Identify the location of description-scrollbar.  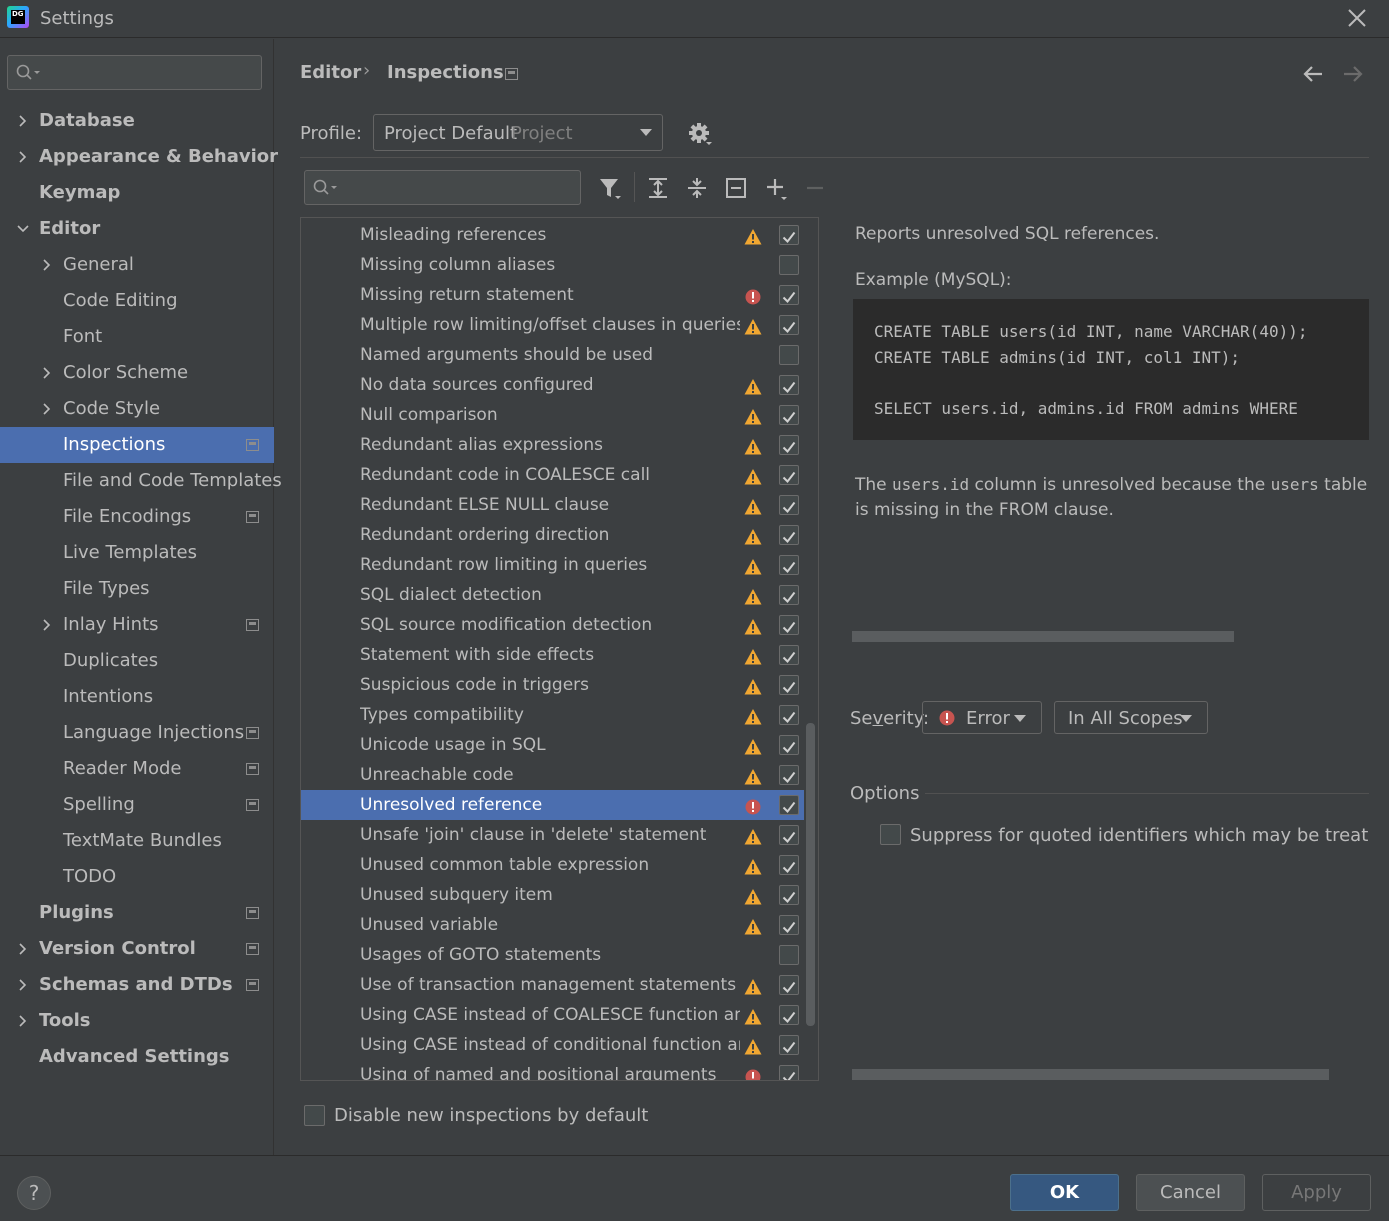
(1043, 636).